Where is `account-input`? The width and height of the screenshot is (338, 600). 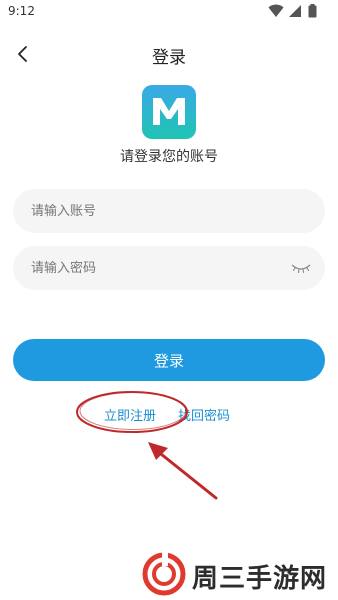
account-input is located at coordinates (156, 211).